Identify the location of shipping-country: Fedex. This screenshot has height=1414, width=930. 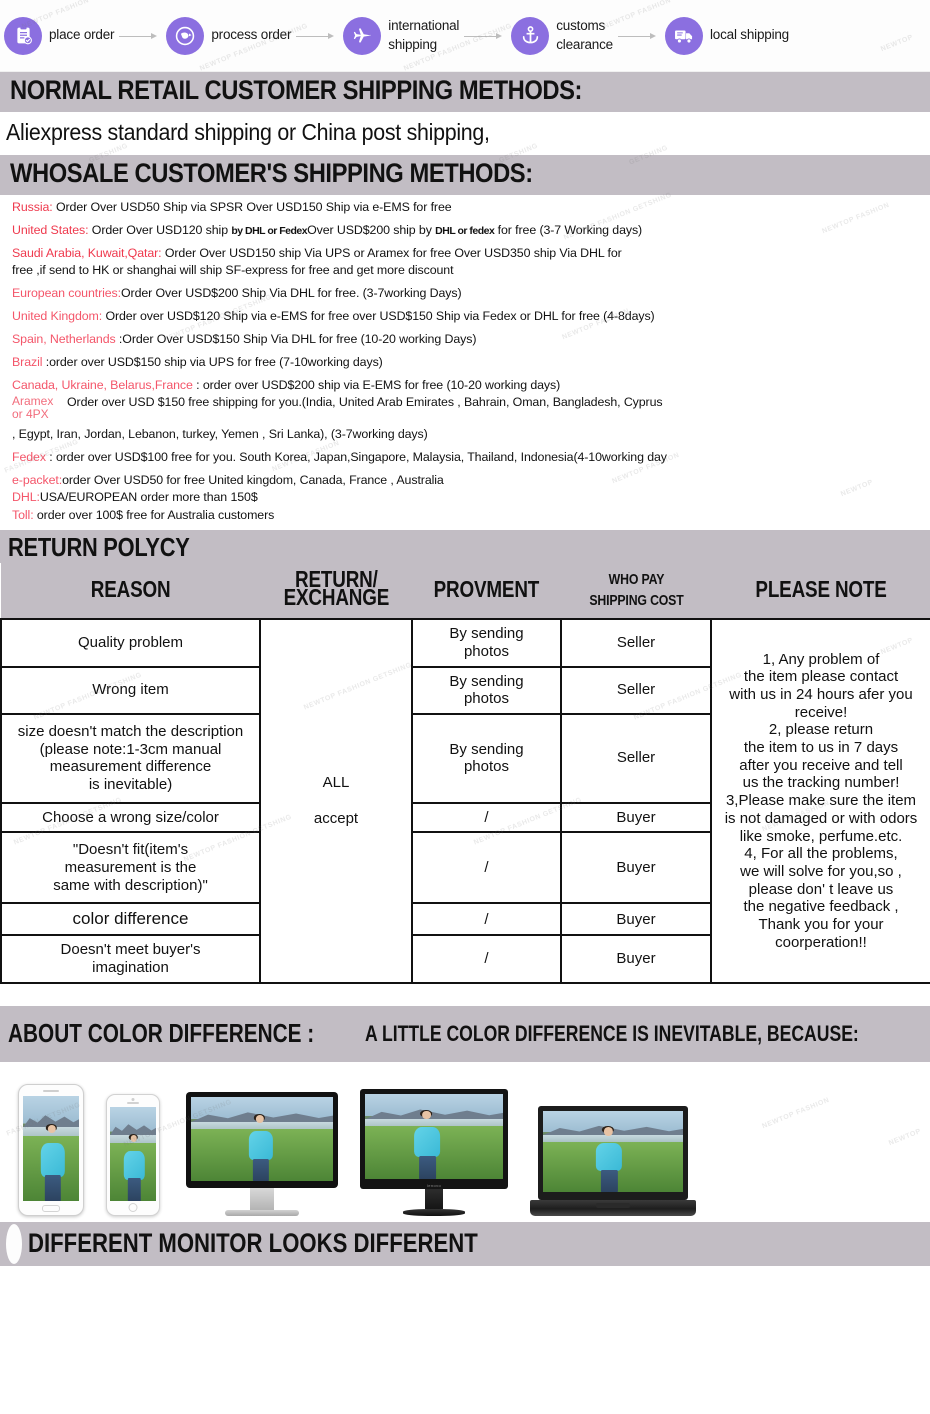
(29, 457).